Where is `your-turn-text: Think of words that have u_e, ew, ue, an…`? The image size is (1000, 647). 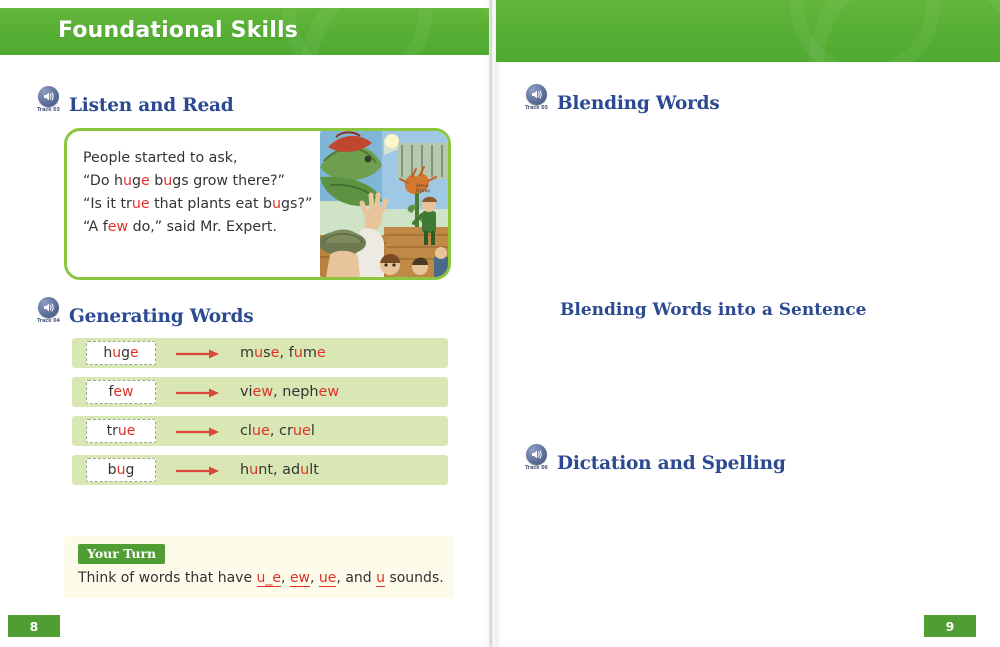
your-turn-text: Think of words that have u_e, ew, ue, an… is located at coordinates (261, 578).